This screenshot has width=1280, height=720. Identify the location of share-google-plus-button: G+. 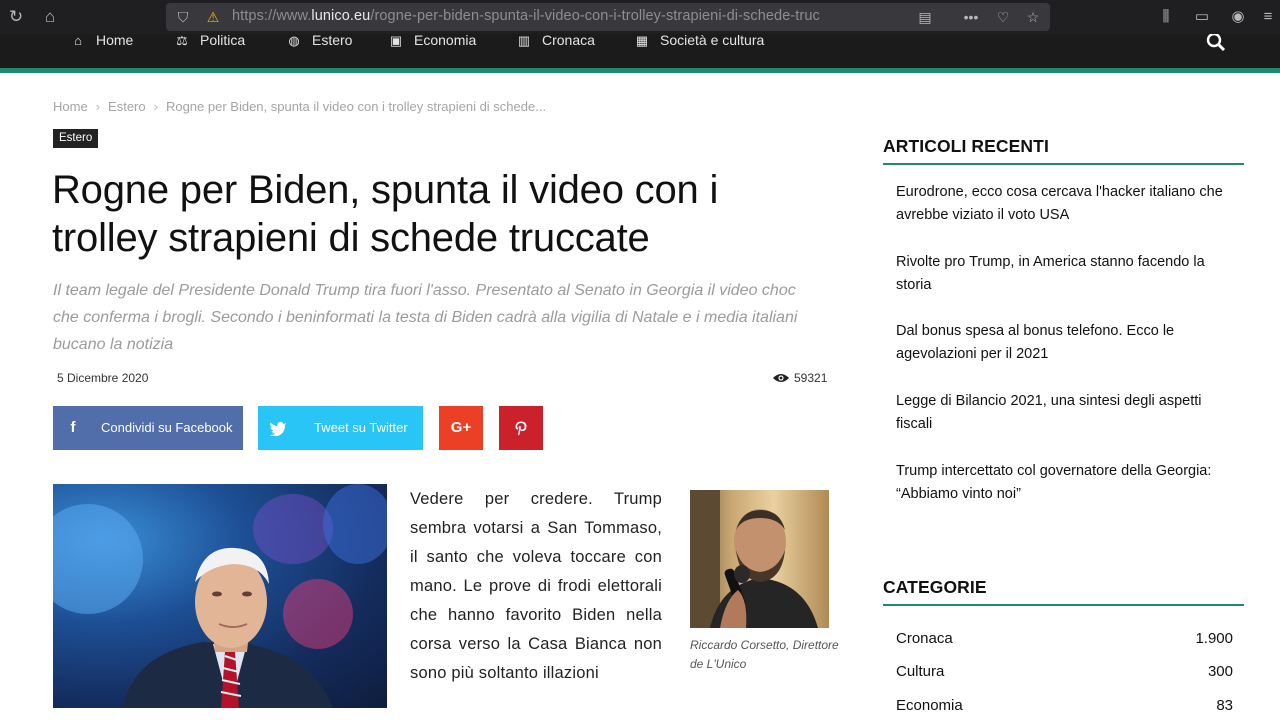
(461, 428).